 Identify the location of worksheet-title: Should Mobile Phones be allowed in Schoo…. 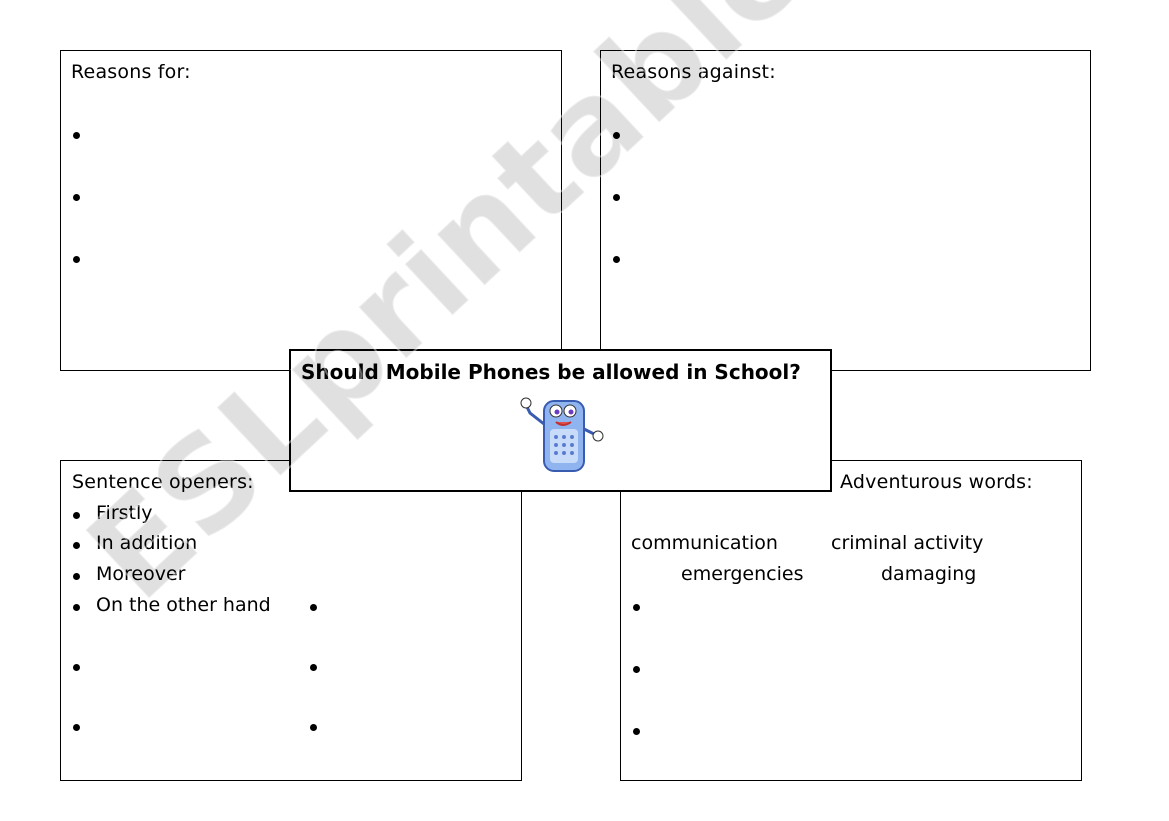
(551, 372).